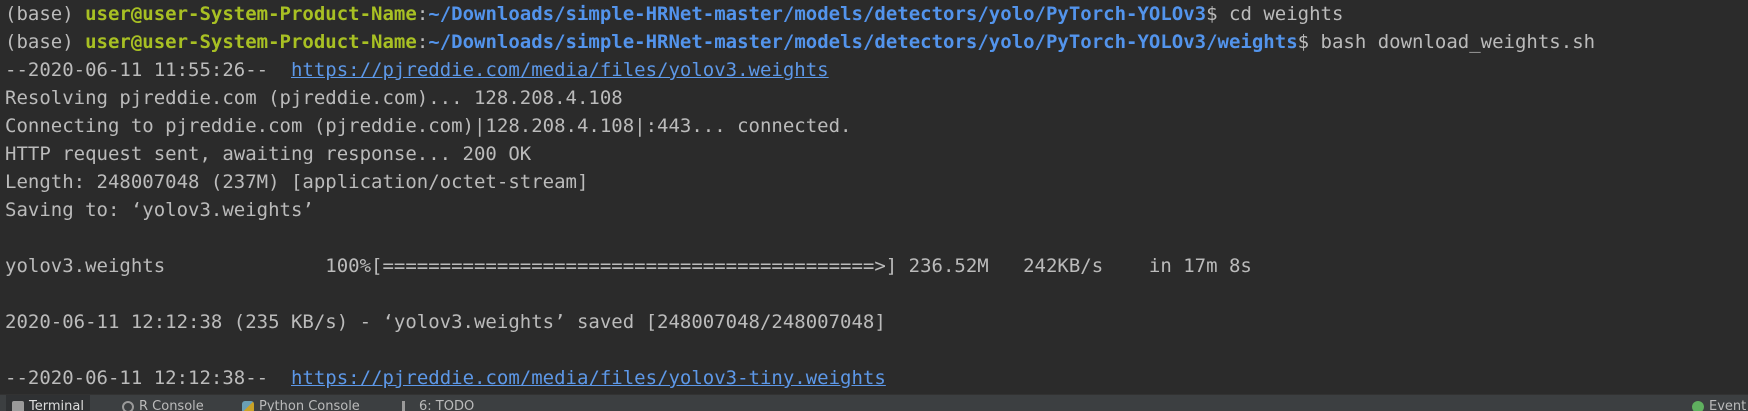  What do you see at coordinates (309, 405) in the screenshot?
I see `tab-label: Python Console` at bounding box center [309, 405].